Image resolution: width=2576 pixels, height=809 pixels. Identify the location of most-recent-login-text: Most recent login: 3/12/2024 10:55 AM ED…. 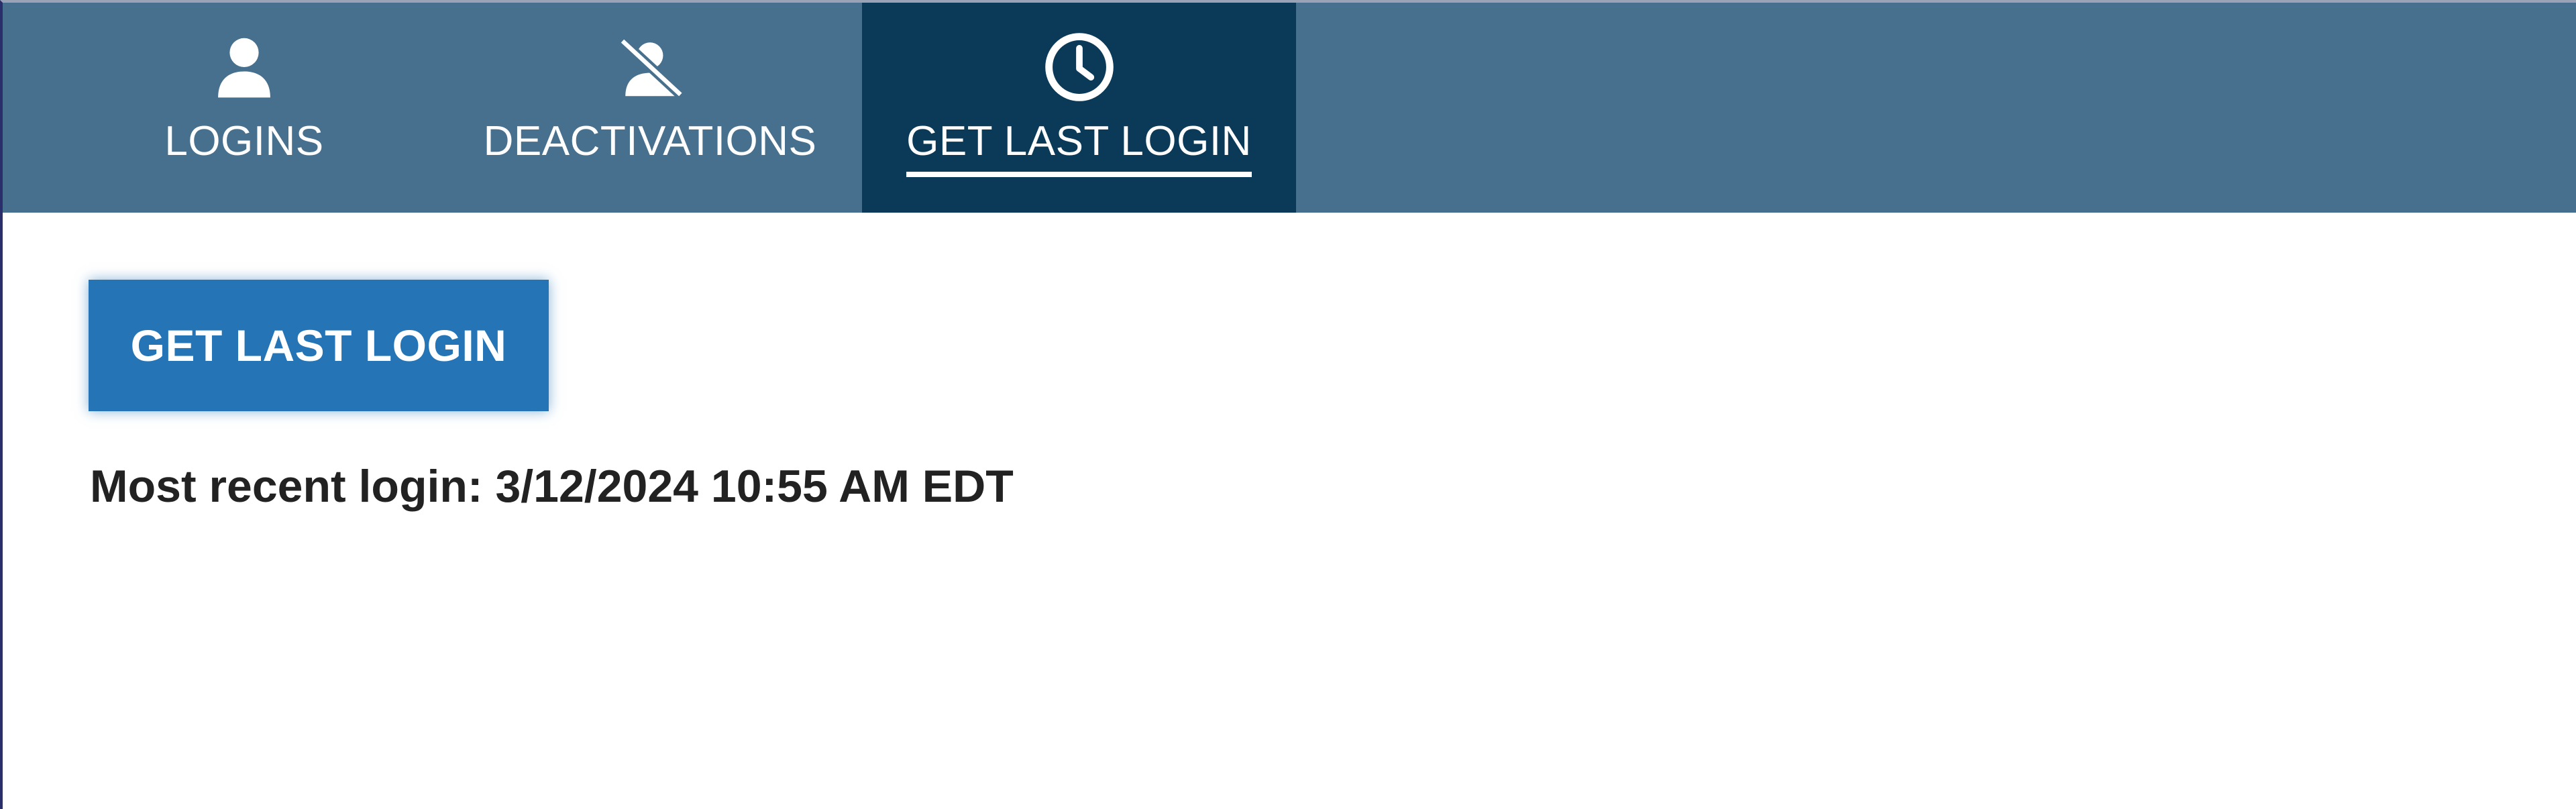
(552, 486).